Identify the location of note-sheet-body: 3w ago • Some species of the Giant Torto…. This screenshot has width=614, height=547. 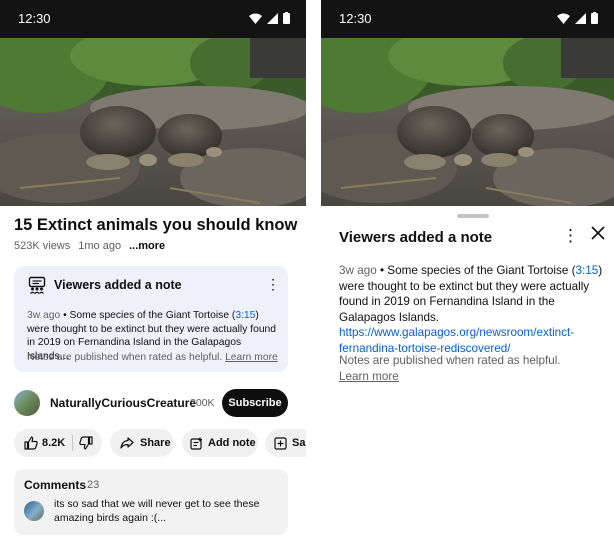
(473, 309).